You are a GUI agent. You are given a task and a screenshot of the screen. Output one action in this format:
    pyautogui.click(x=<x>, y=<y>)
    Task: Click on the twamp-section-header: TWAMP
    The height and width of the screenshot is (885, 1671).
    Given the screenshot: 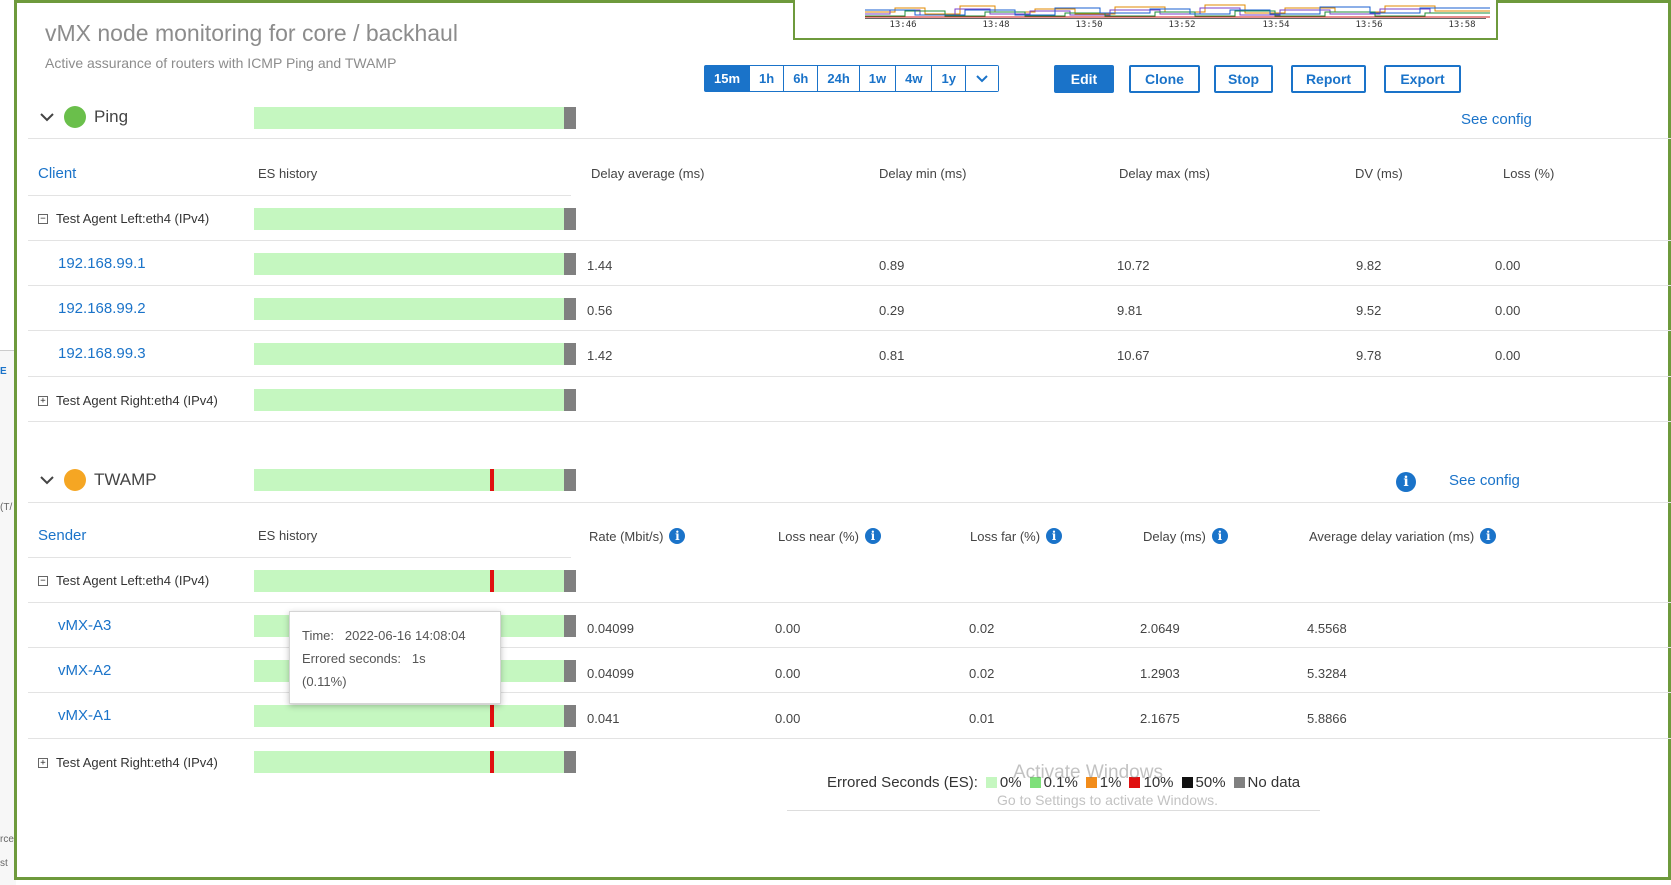 What is the action you would take?
    pyautogui.click(x=97, y=480)
    